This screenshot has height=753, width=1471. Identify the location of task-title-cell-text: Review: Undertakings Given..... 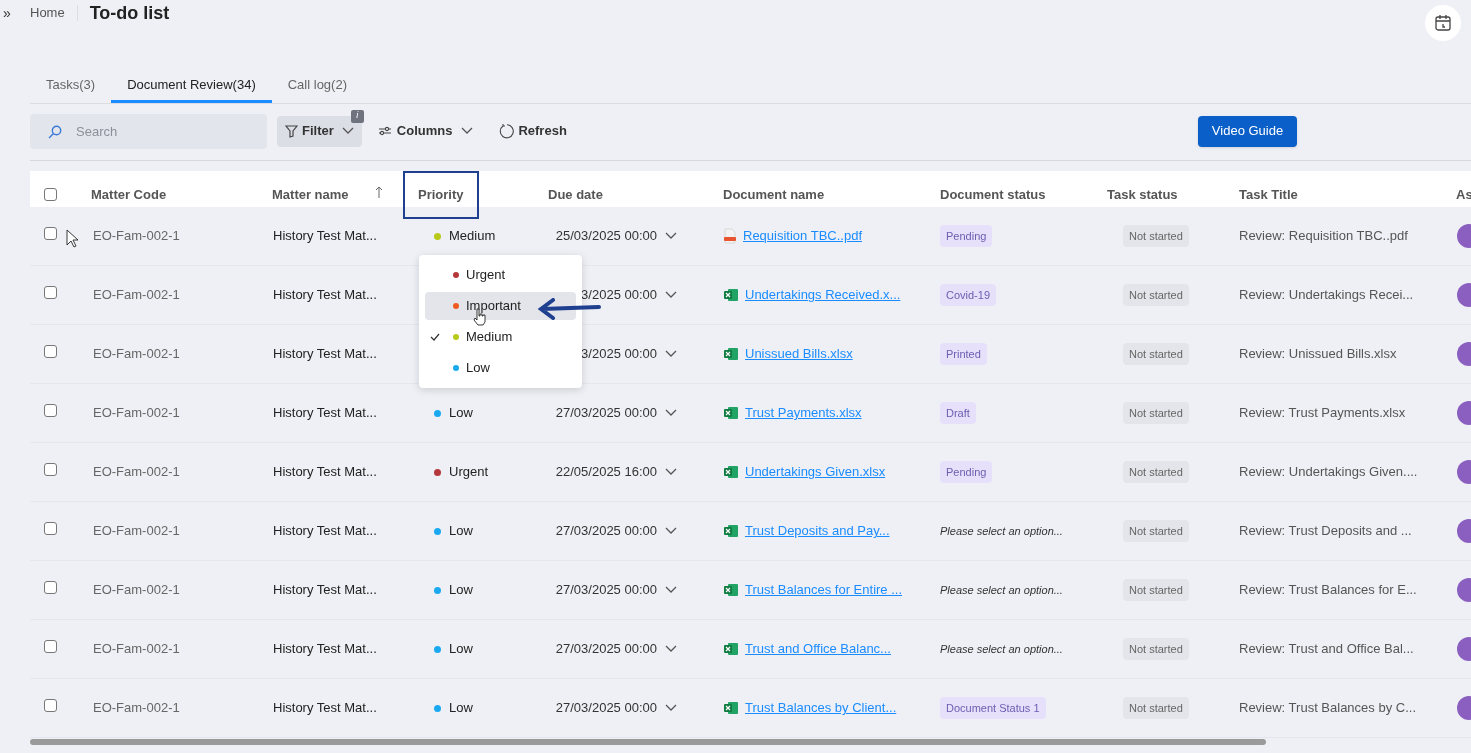
(1328, 472).